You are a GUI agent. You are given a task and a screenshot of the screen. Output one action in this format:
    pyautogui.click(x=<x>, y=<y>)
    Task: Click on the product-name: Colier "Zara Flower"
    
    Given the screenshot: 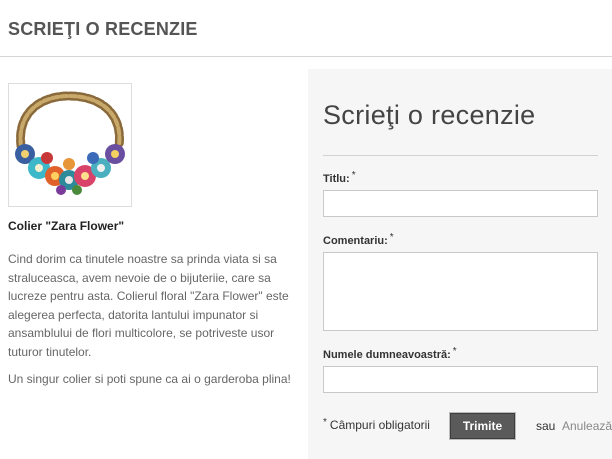 What is the action you would take?
    pyautogui.click(x=66, y=226)
    